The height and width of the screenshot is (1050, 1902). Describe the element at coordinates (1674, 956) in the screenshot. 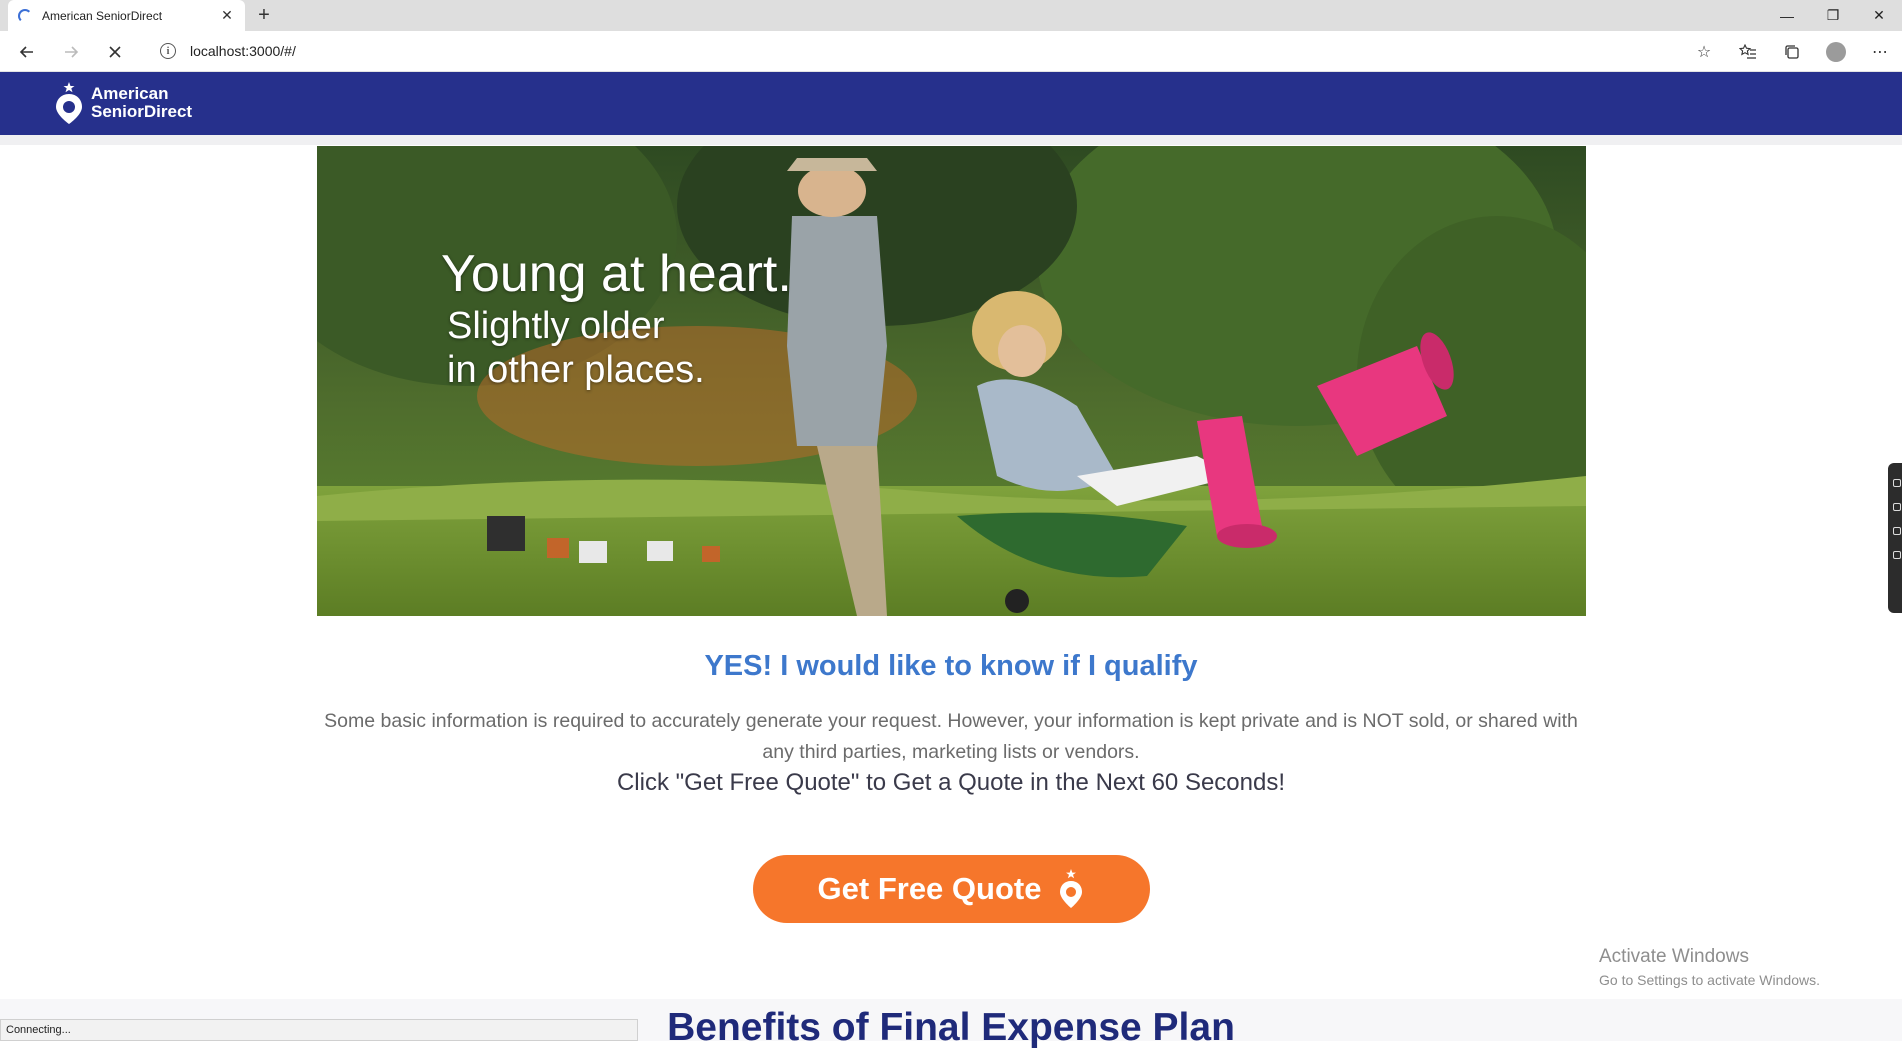

I see `watermark-line-1: Activate Windows` at that location.